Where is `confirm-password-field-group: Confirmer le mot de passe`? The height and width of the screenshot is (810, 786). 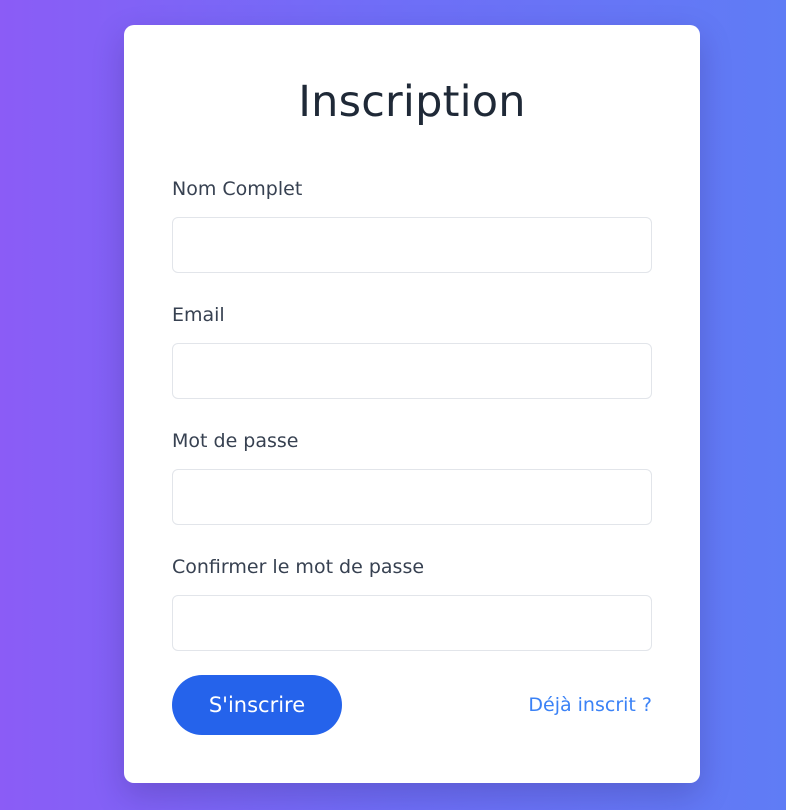 confirm-password-field-group: Confirmer le mot de passe is located at coordinates (412, 616).